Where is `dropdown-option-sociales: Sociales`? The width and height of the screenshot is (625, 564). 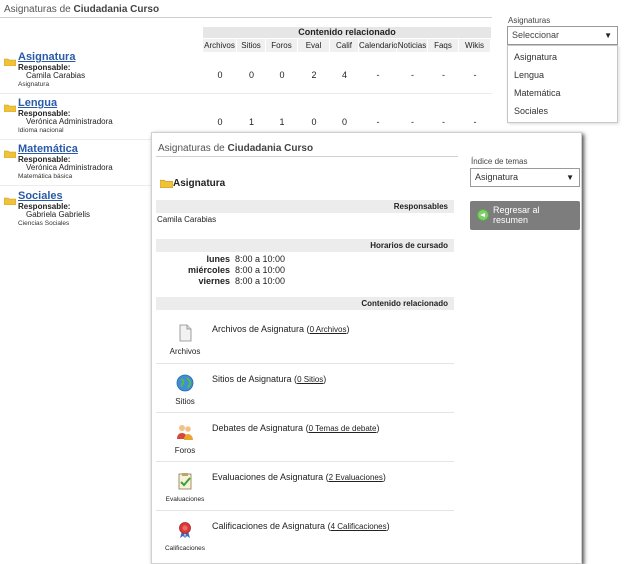
dropdown-option-sociales: Sociales is located at coordinates (531, 111).